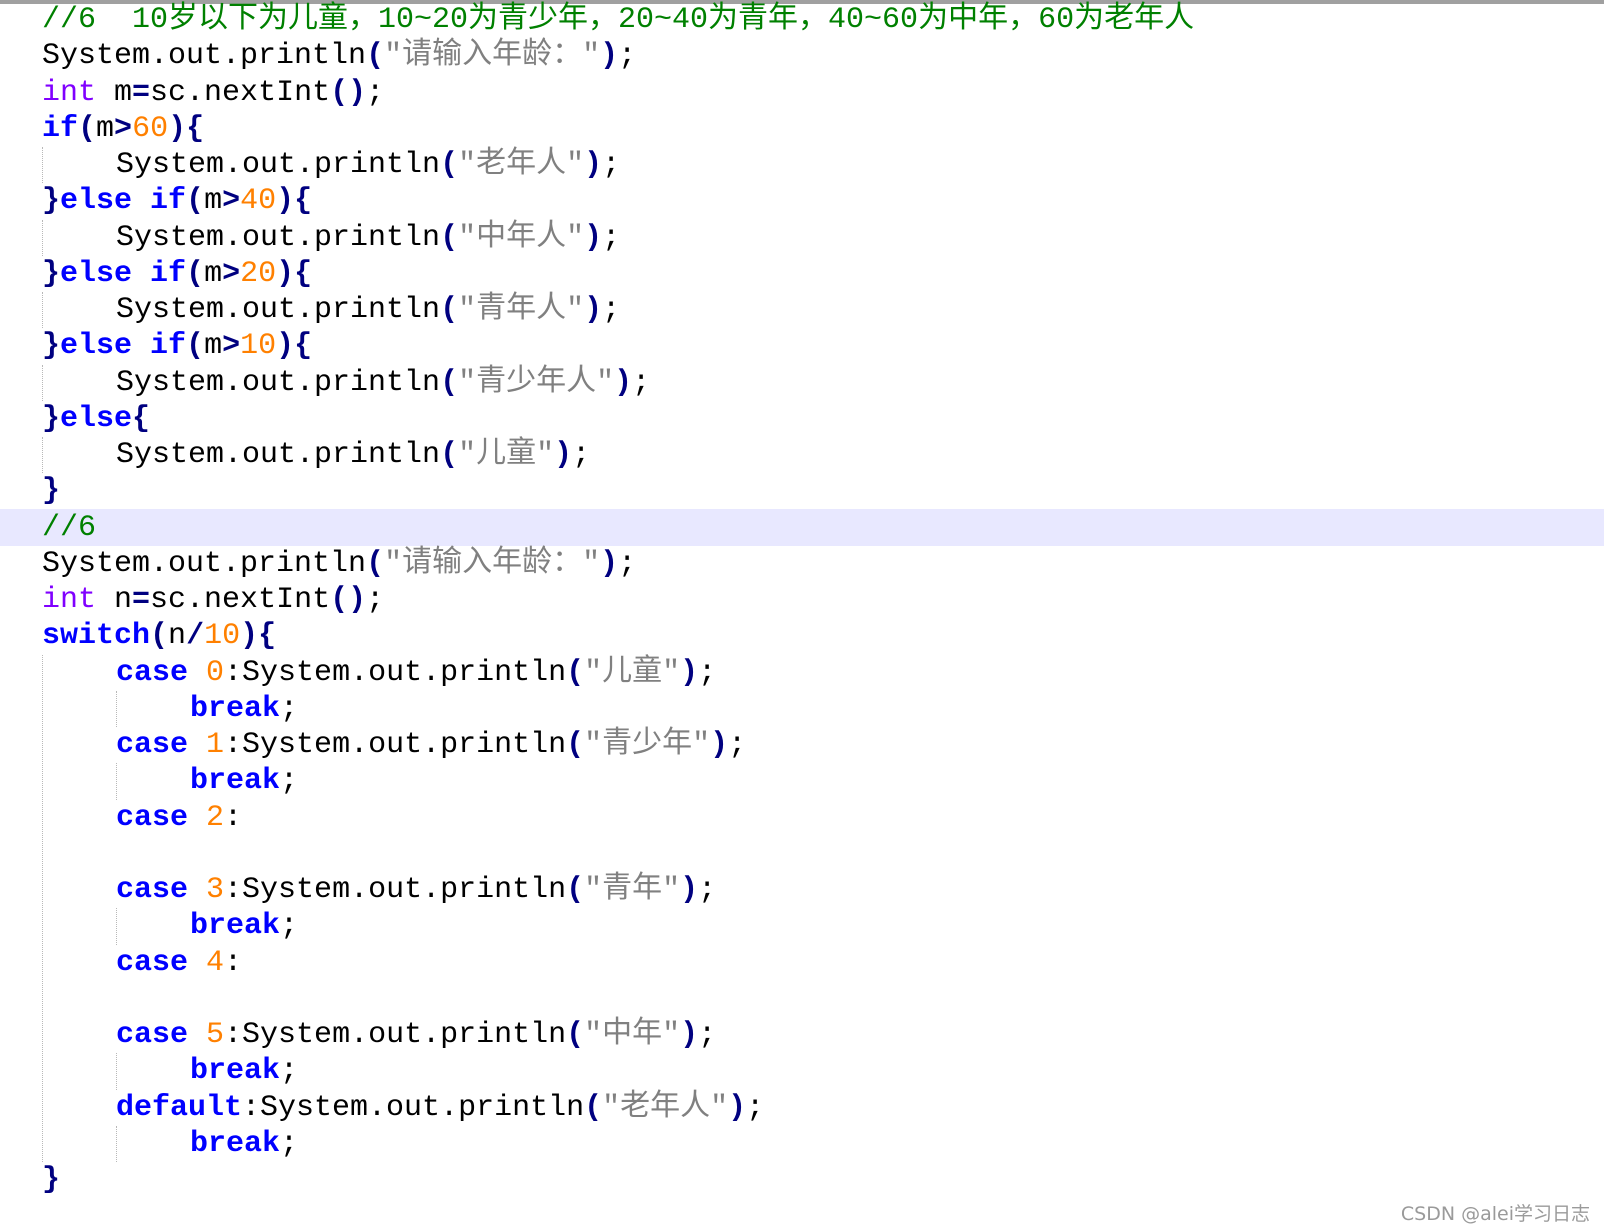 The height and width of the screenshot is (1232, 1604). I want to click on operator-token: {, so click(141, 418).